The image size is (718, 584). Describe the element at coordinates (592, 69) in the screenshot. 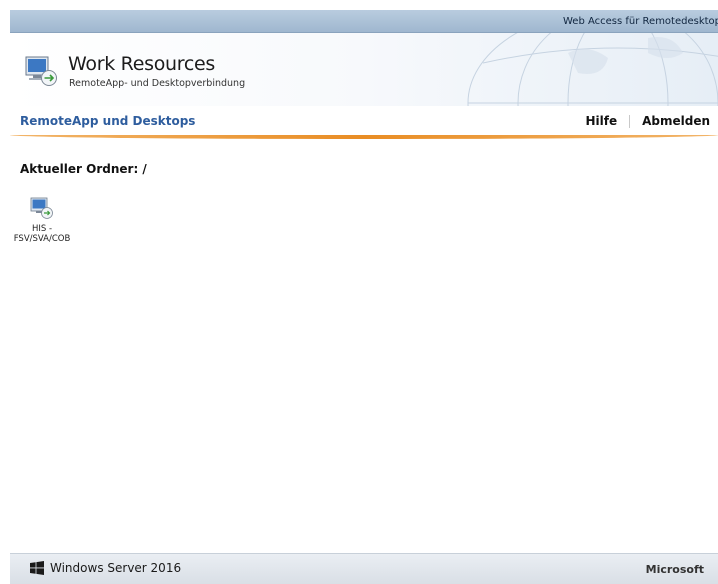

I see `globe-decoration` at that location.